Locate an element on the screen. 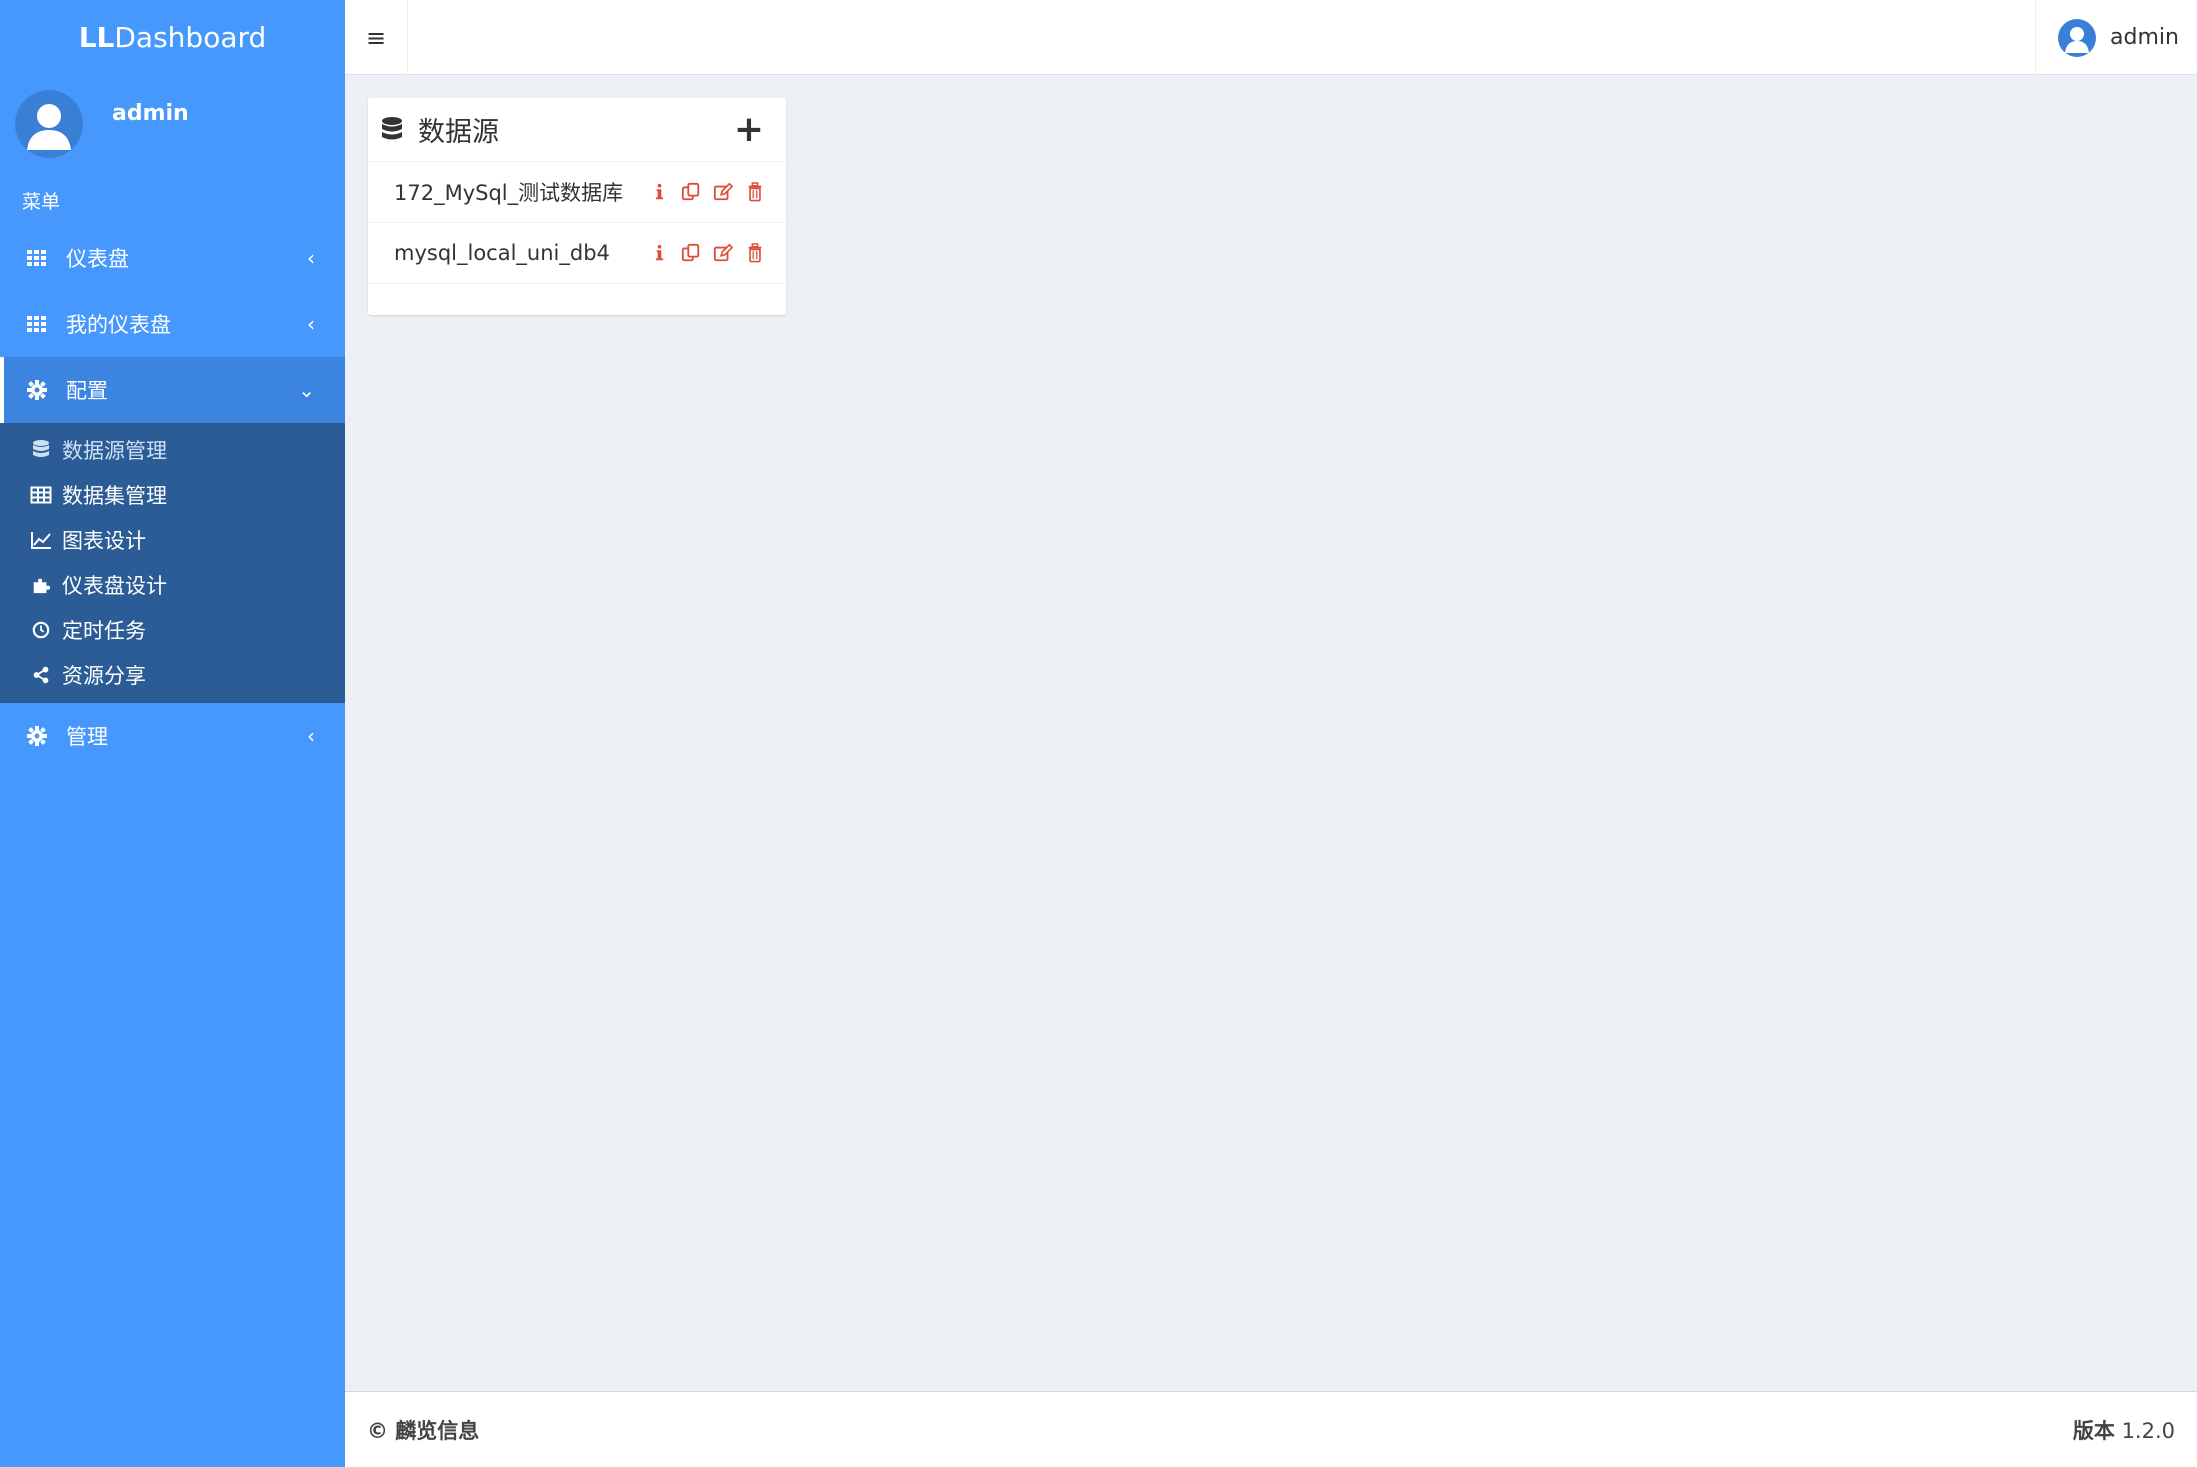  sidebar-user-name: admin is located at coordinates (150, 113).